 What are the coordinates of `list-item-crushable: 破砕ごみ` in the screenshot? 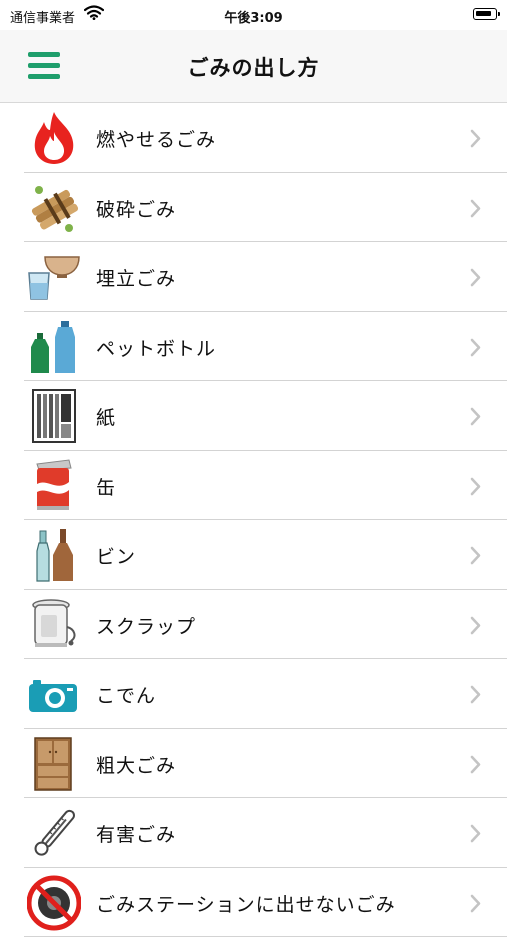 It's located at (253, 208).